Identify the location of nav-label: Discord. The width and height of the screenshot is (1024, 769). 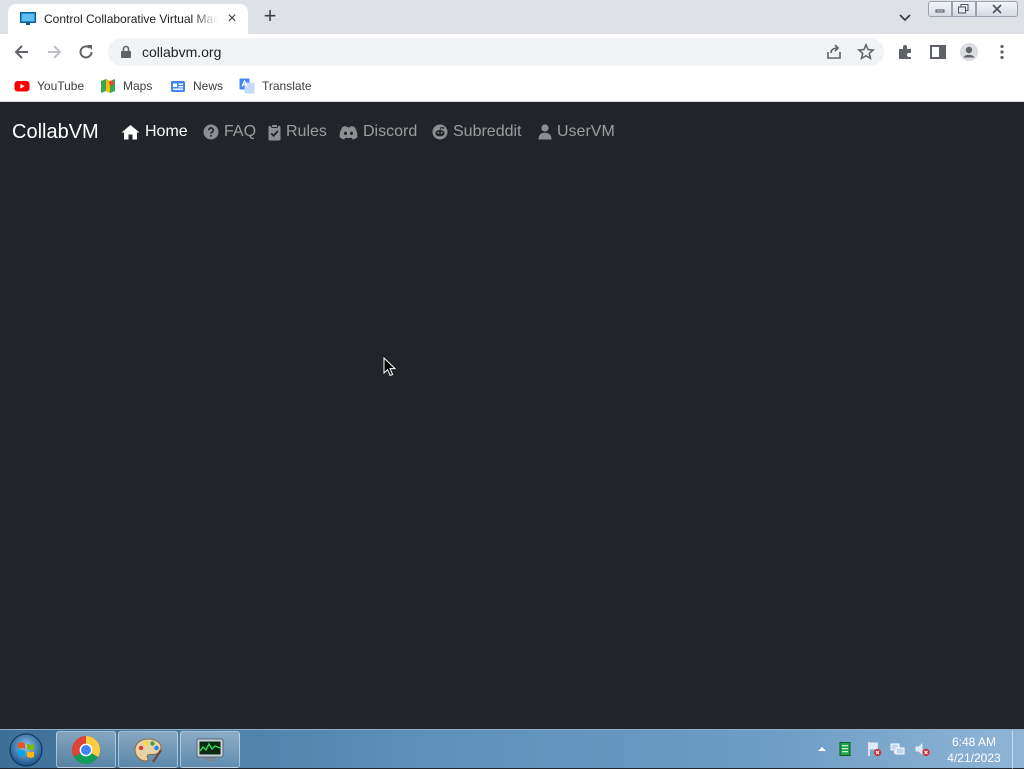
(390, 131).